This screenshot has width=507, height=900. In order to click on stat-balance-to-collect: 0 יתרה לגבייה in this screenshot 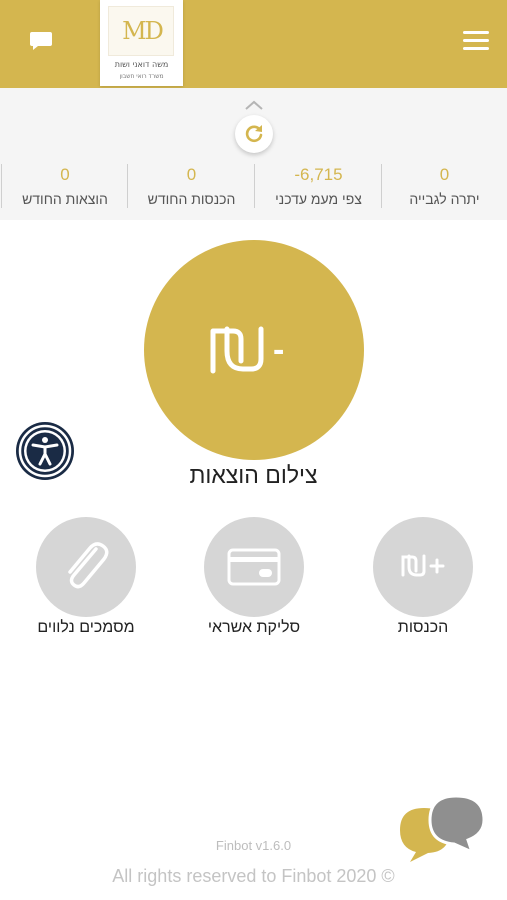, I will do `click(444, 187)`.